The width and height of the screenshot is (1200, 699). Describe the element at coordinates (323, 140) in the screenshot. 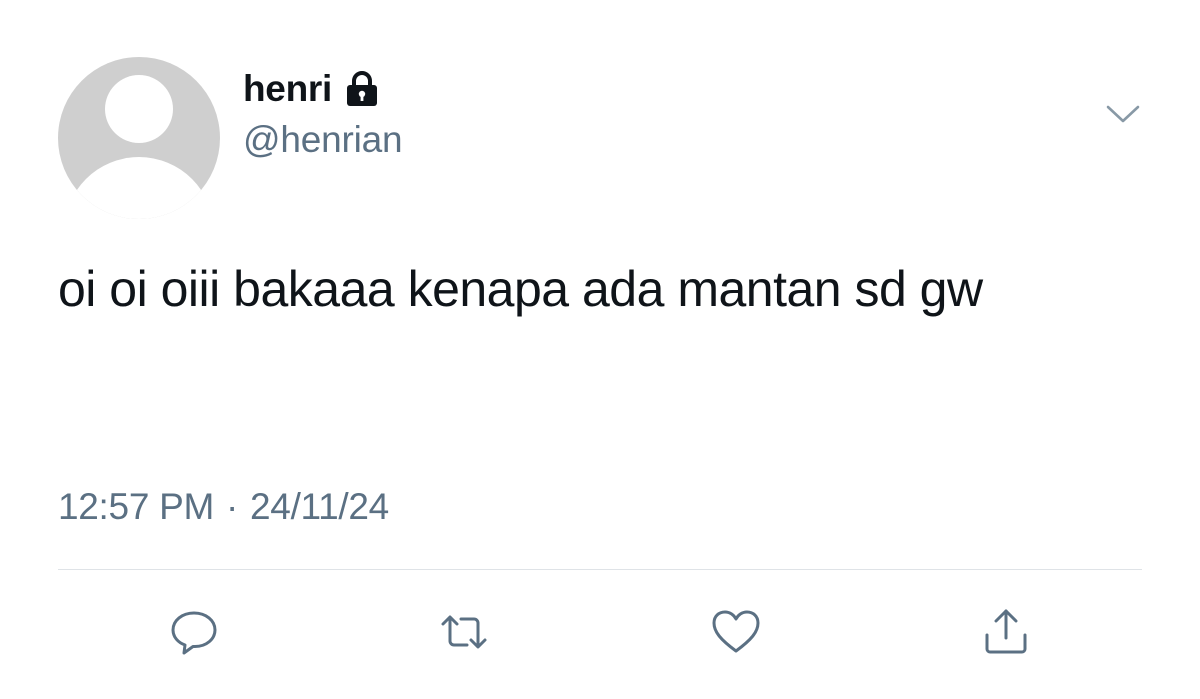

I see `user-handle: @henrian` at that location.